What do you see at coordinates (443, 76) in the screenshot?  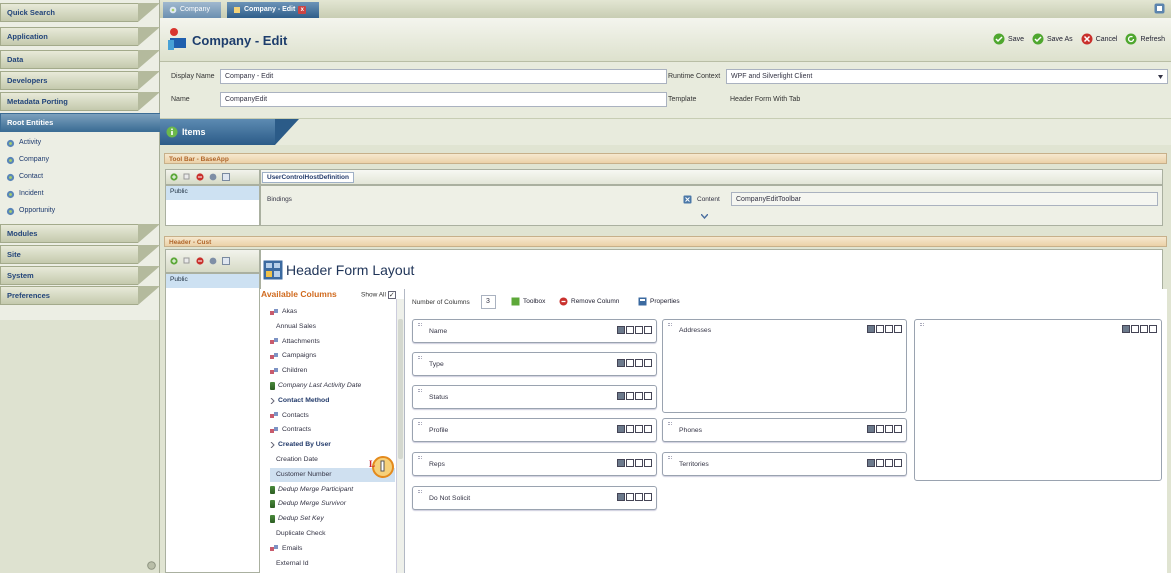 I see `display-name-input: Company - Edit` at bounding box center [443, 76].